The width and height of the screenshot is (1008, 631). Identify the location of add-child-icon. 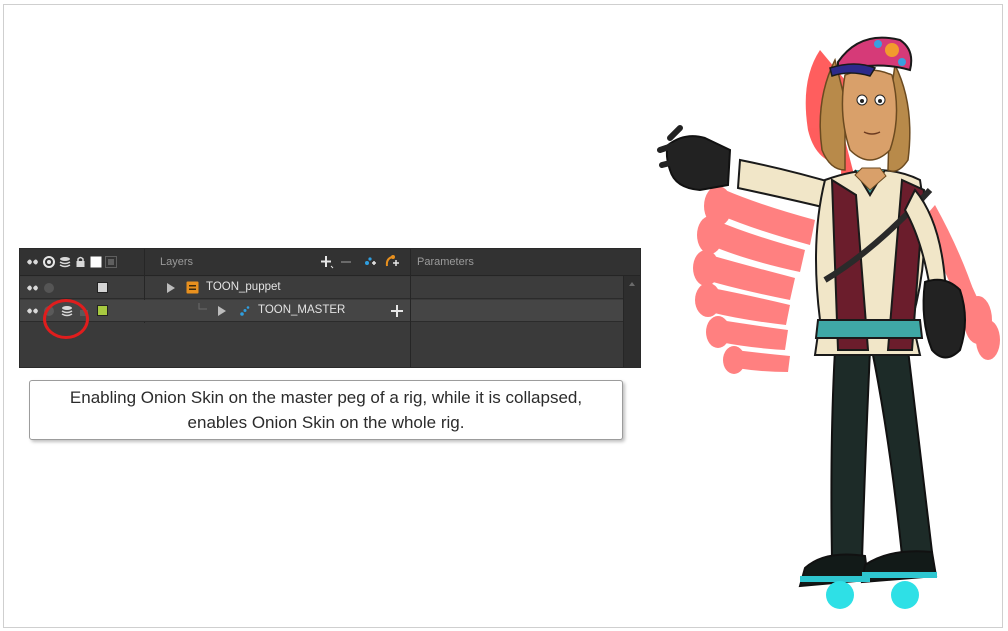
(397, 311).